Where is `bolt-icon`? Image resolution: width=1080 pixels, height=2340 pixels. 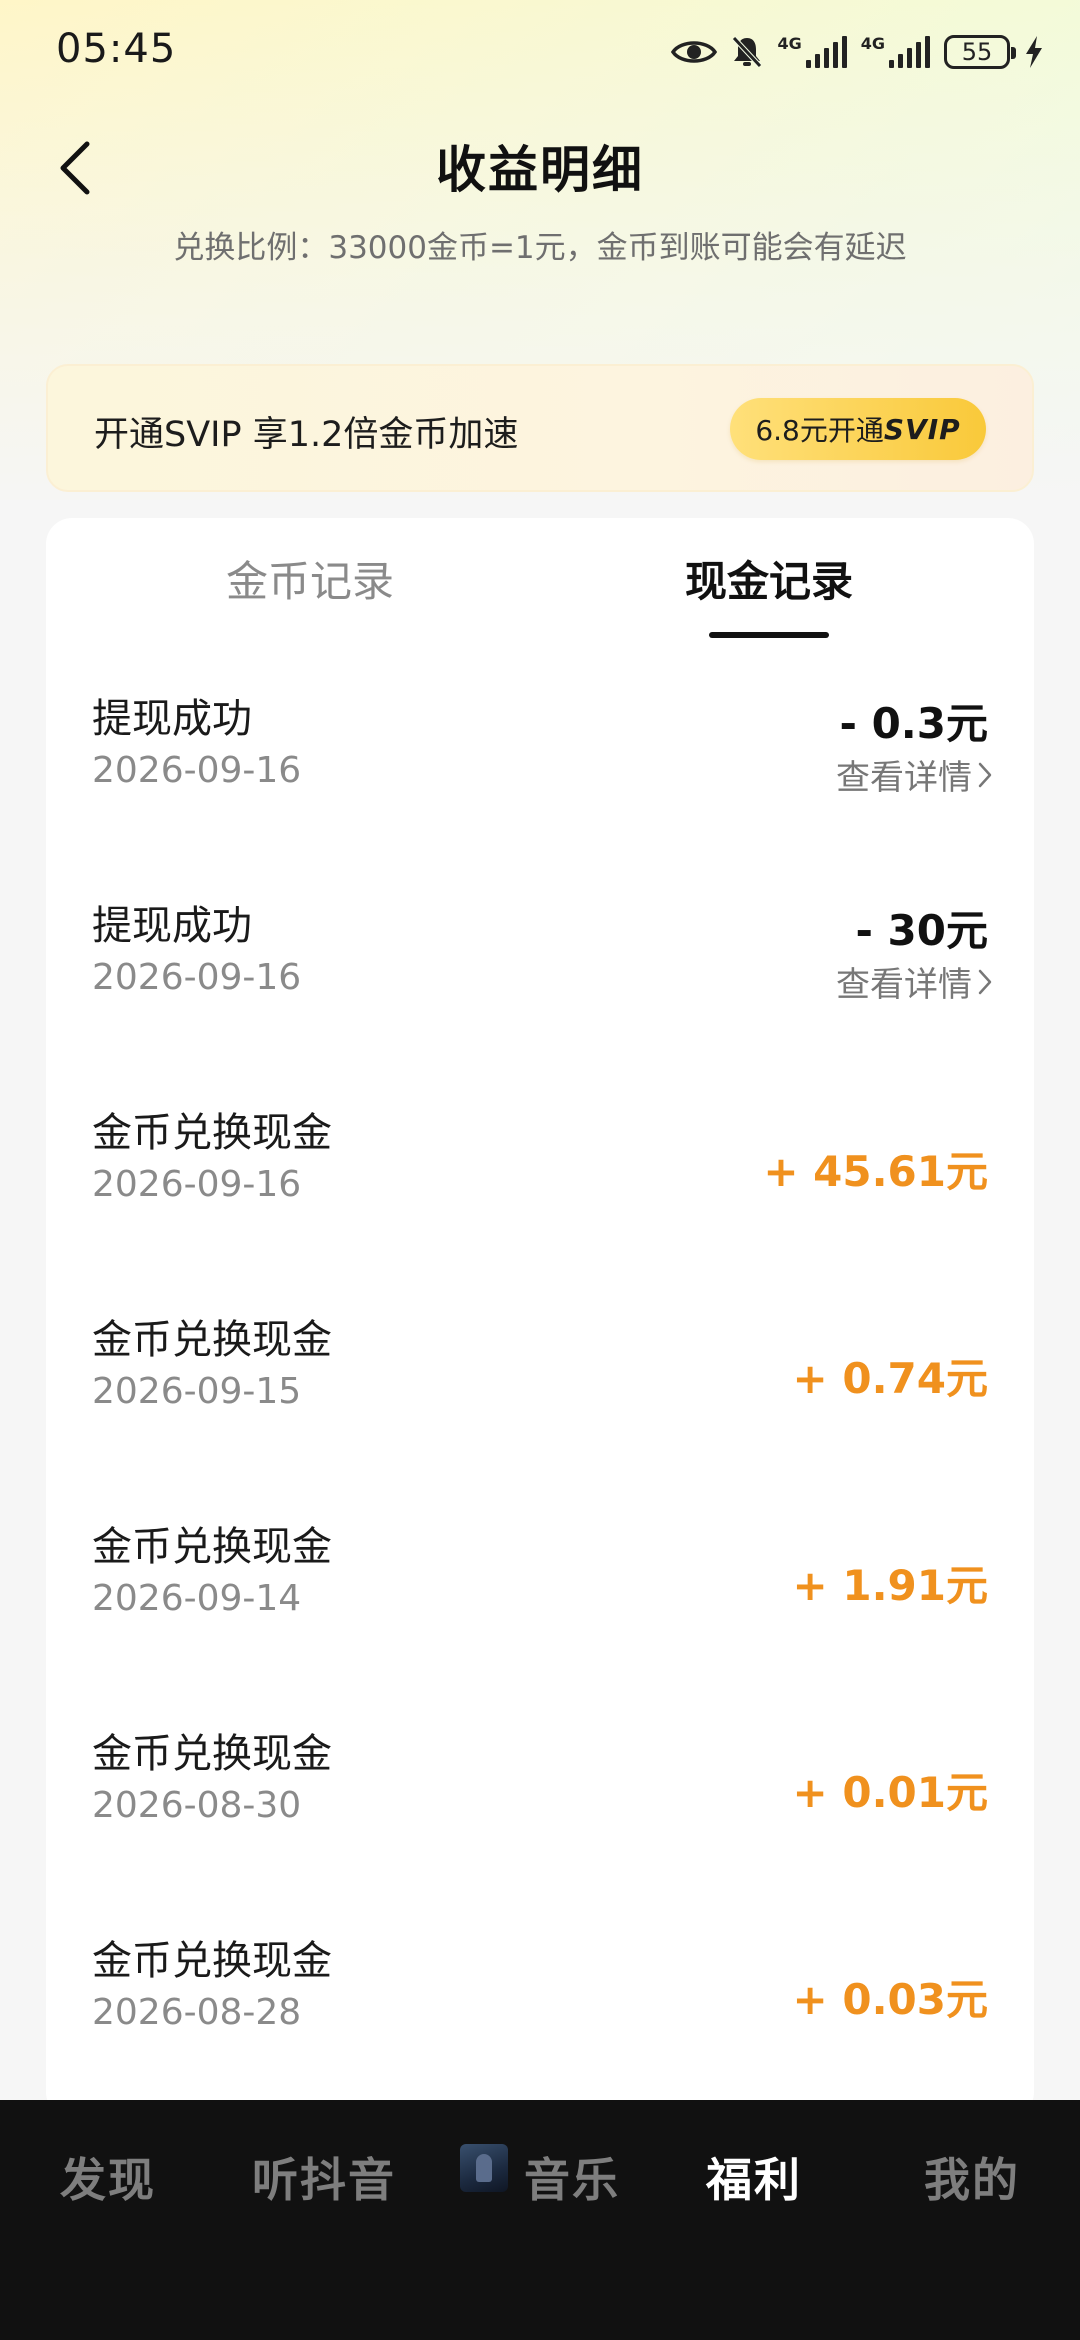
bolt-icon is located at coordinates (1034, 52).